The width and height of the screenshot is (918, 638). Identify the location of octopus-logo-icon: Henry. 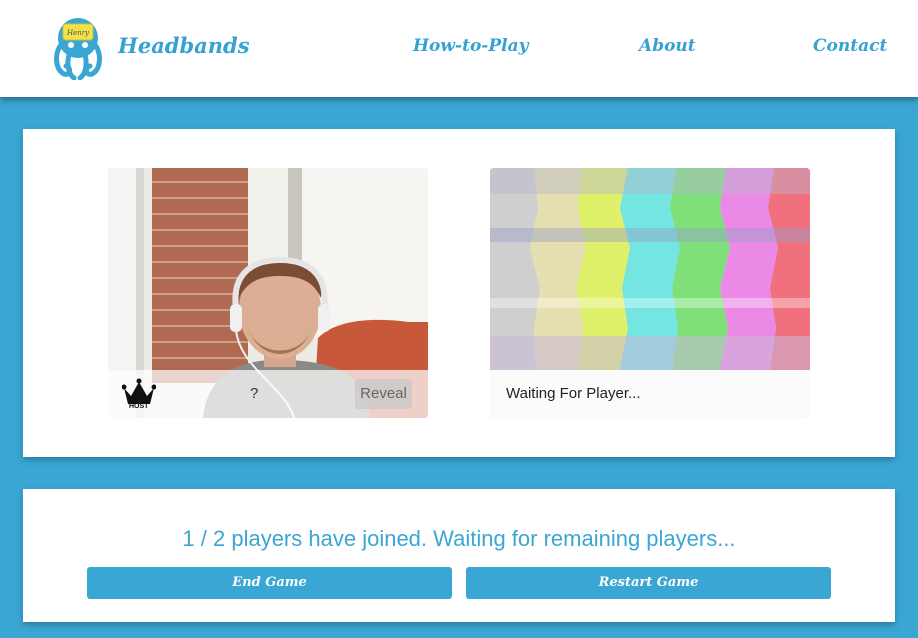
(78, 48).